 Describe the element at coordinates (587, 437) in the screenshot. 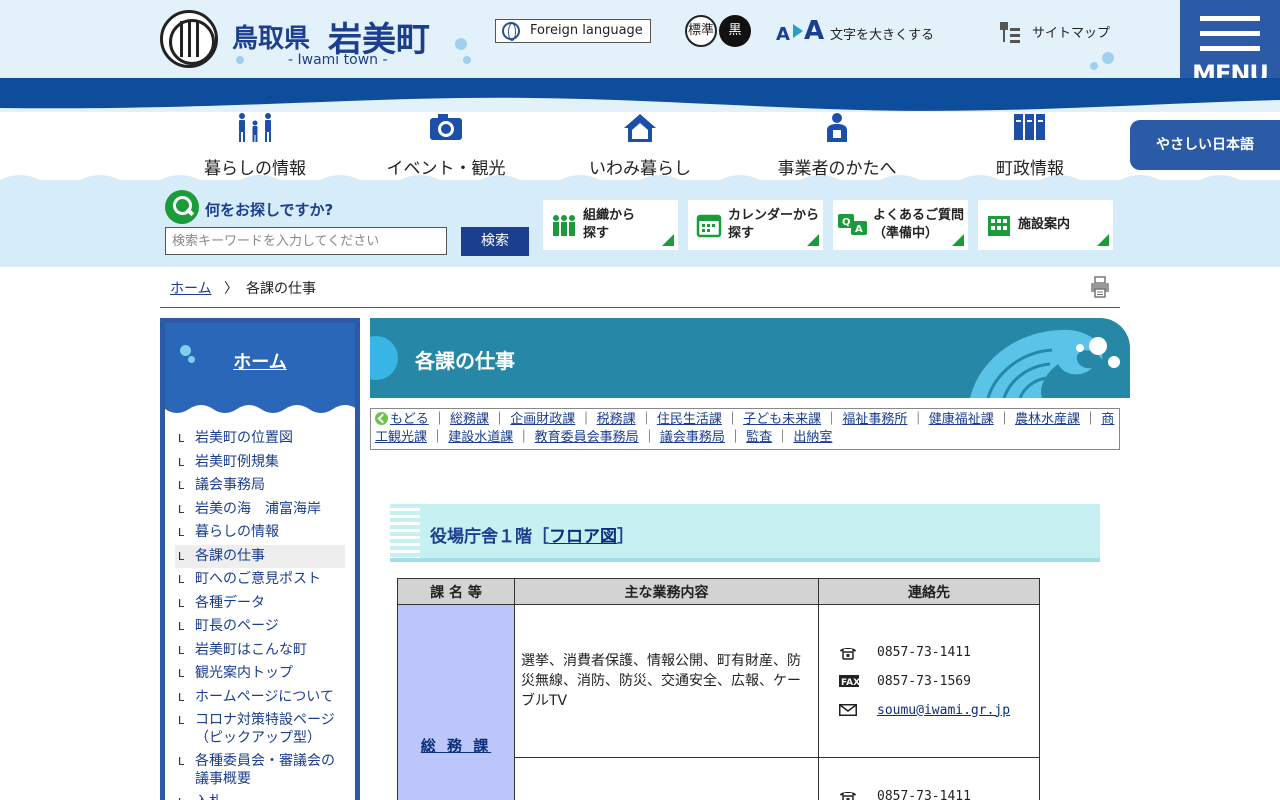

I see `dept-link: 教育委員会事務局` at that location.